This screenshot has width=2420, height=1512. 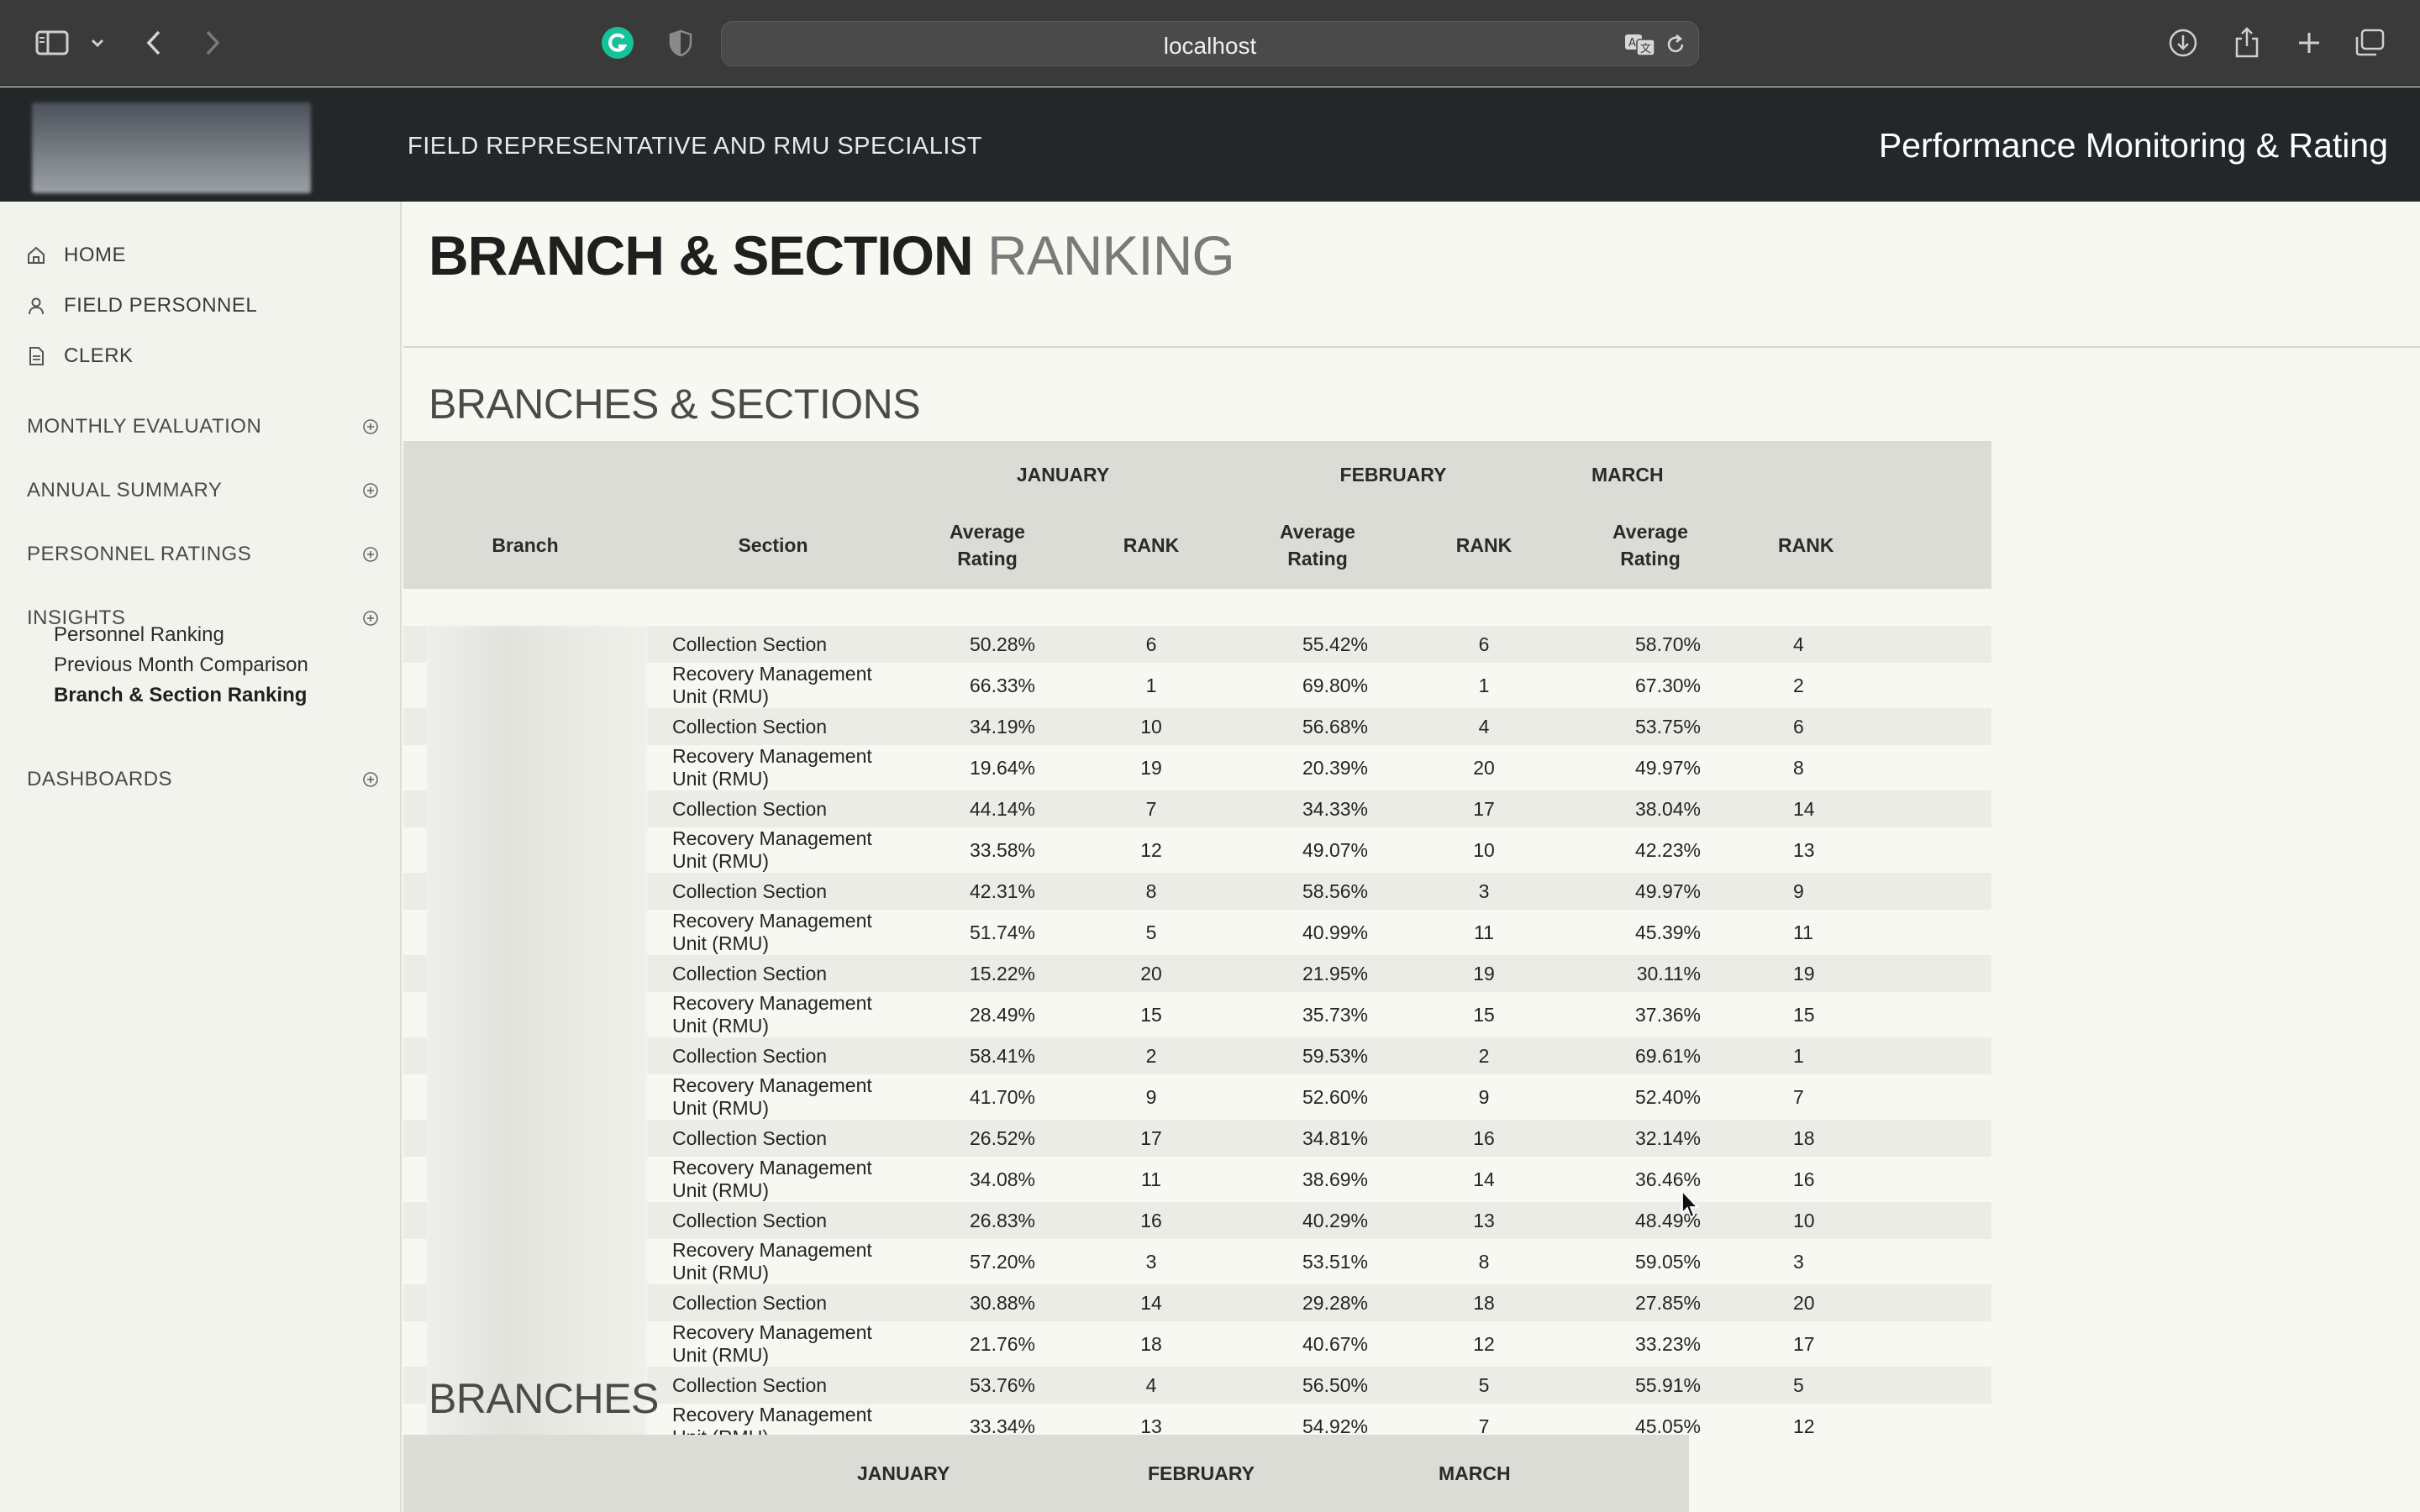 I want to click on feb-rank-cell: 3, so click(x=1484, y=891).